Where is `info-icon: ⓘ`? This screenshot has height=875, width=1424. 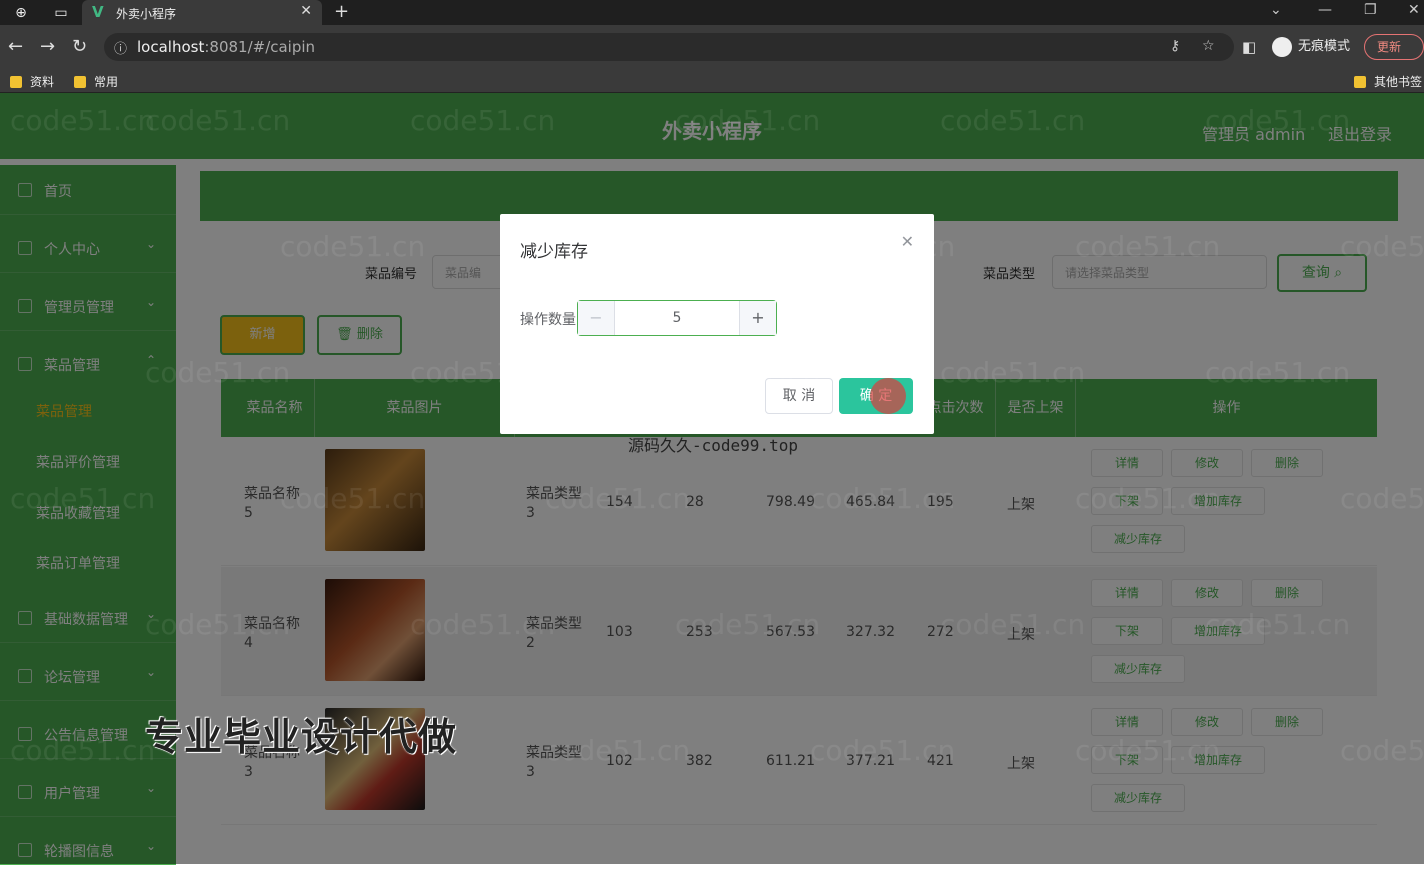 info-icon: ⓘ is located at coordinates (120, 47).